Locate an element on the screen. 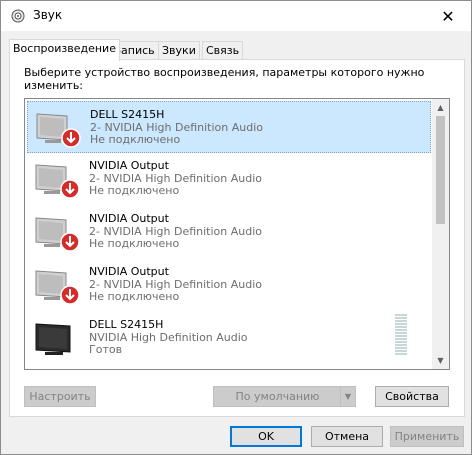  volume-level-meter is located at coordinates (401, 335).